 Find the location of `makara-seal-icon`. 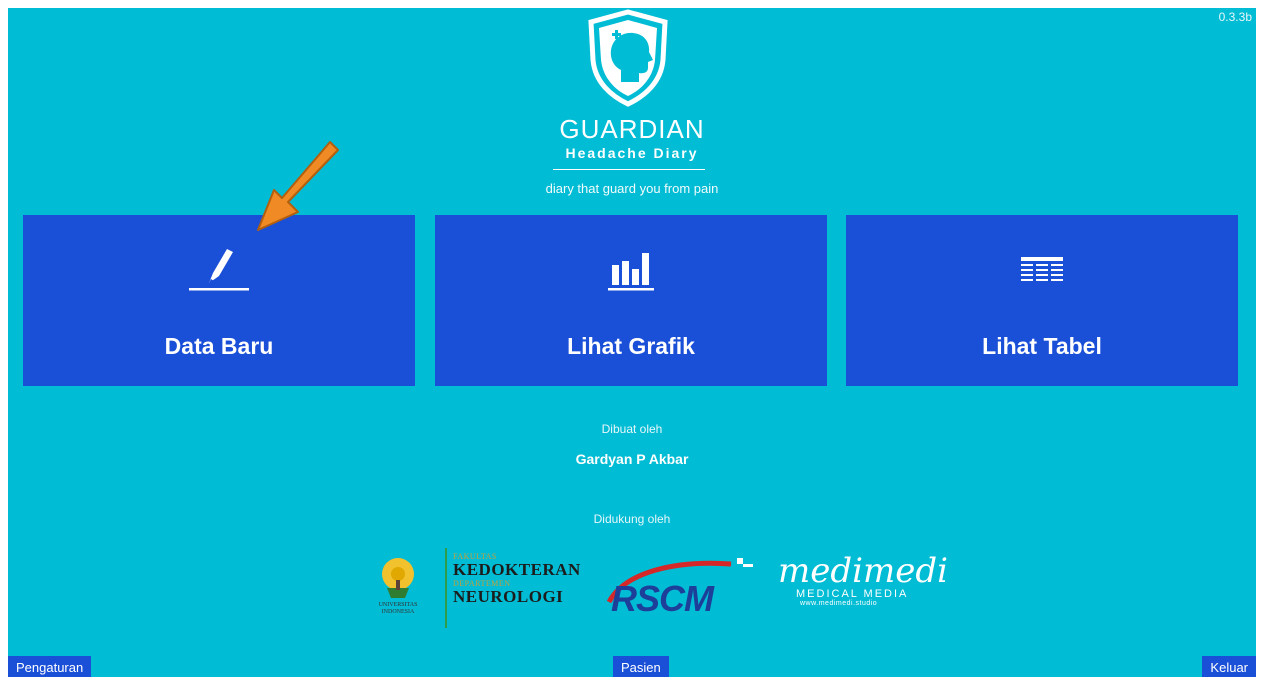

makara-seal-icon is located at coordinates (398, 578).